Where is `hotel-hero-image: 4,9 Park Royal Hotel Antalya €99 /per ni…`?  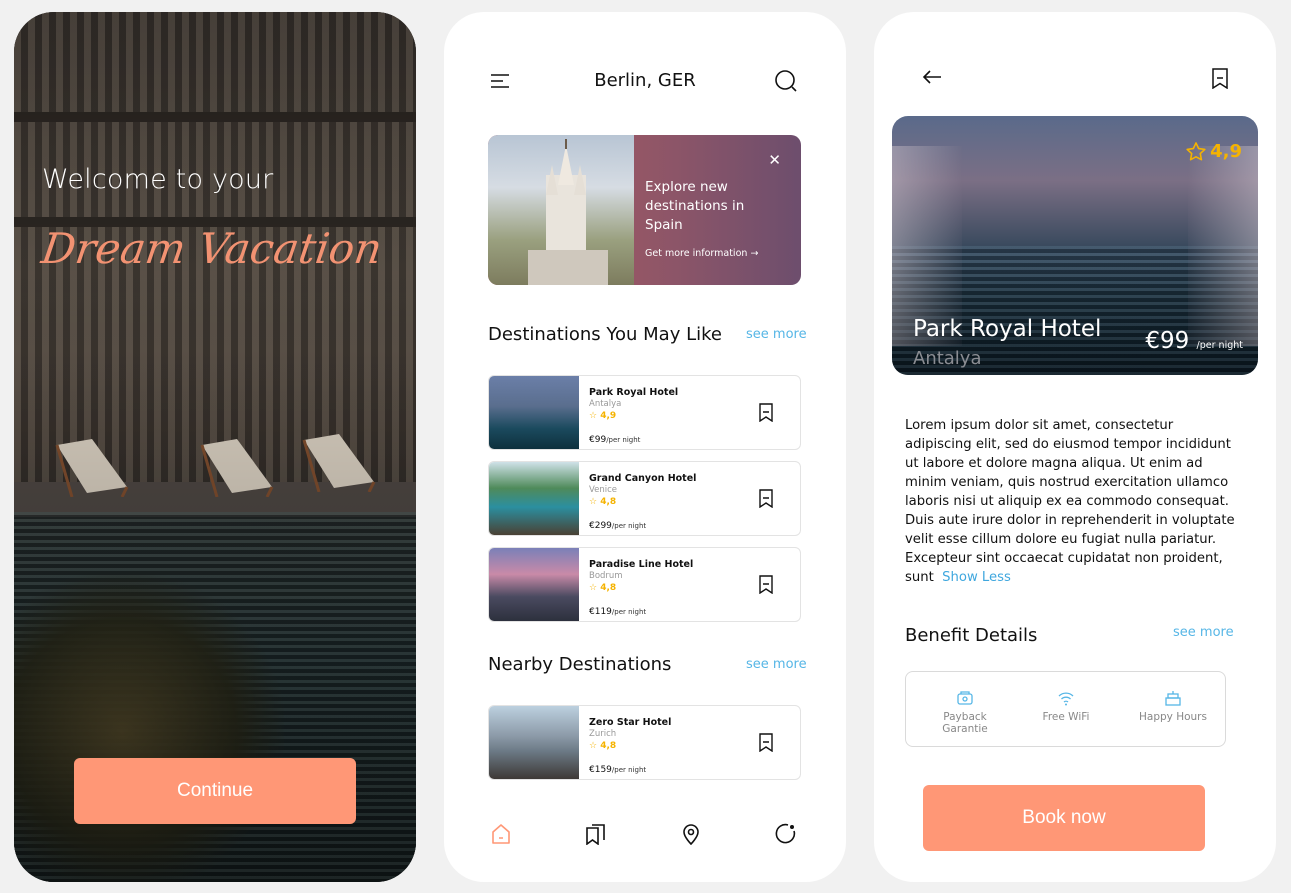 hotel-hero-image: 4,9 Park Royal Hotel Antalya €99 /per ni… is located at coordinates (1075, 245).